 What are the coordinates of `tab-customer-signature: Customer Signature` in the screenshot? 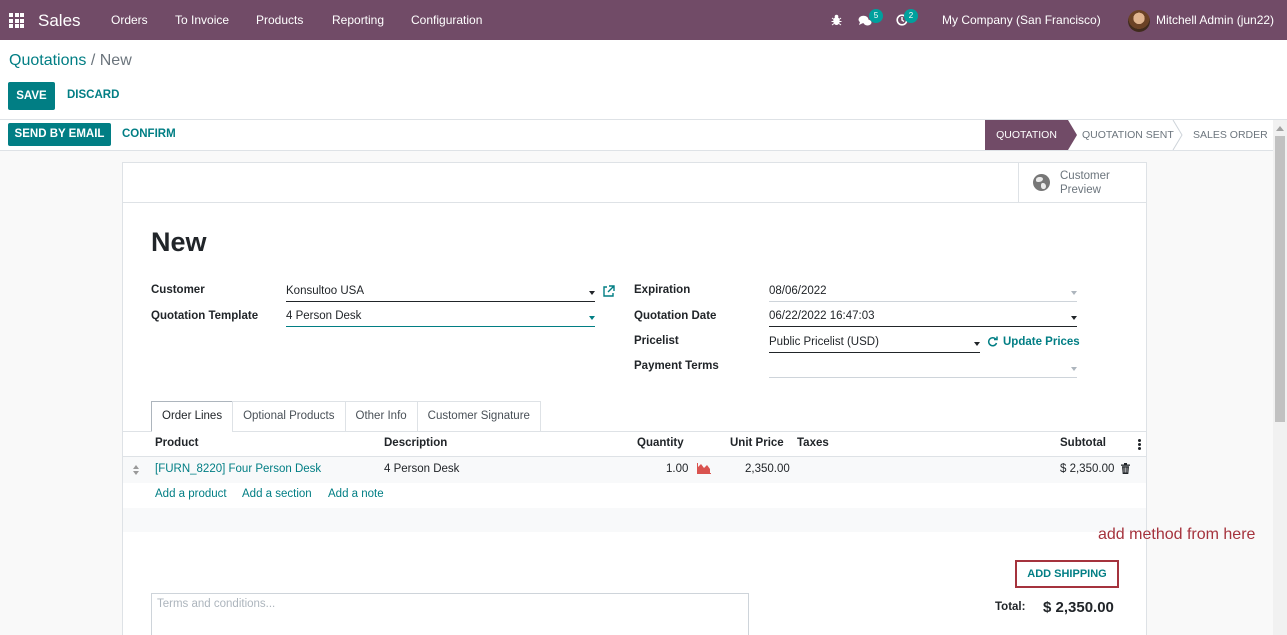 It's located at (478, 416).